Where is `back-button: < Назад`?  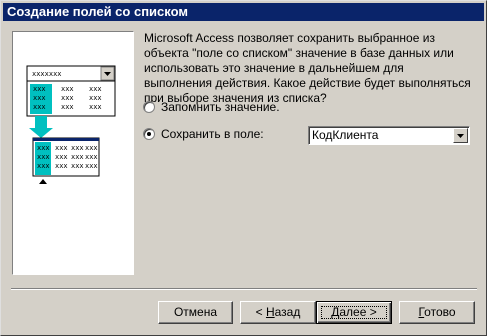
back-button: < Назад is located at coordinates (278, 312).